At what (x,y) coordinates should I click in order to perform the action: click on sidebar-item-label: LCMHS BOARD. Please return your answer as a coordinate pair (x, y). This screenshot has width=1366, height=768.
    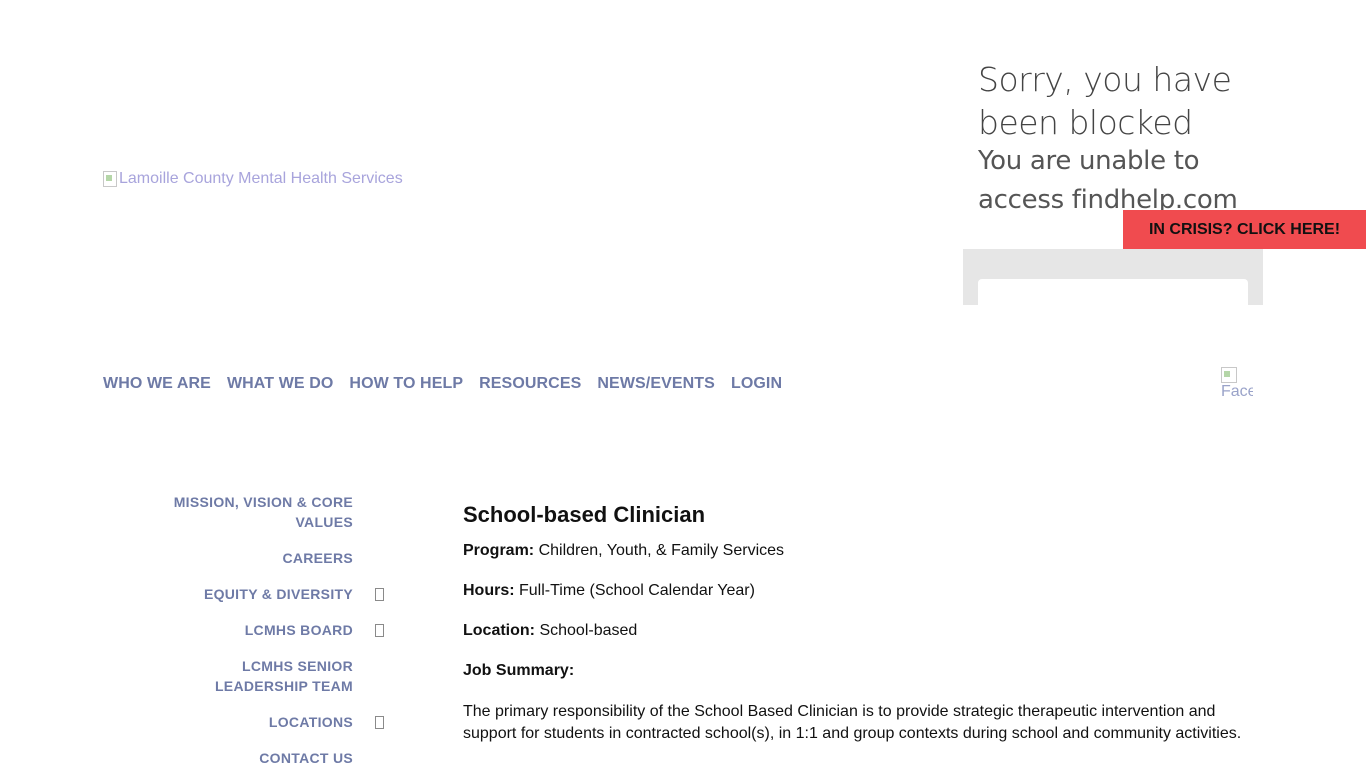
    Looking at the image, I should click on (251, 630).